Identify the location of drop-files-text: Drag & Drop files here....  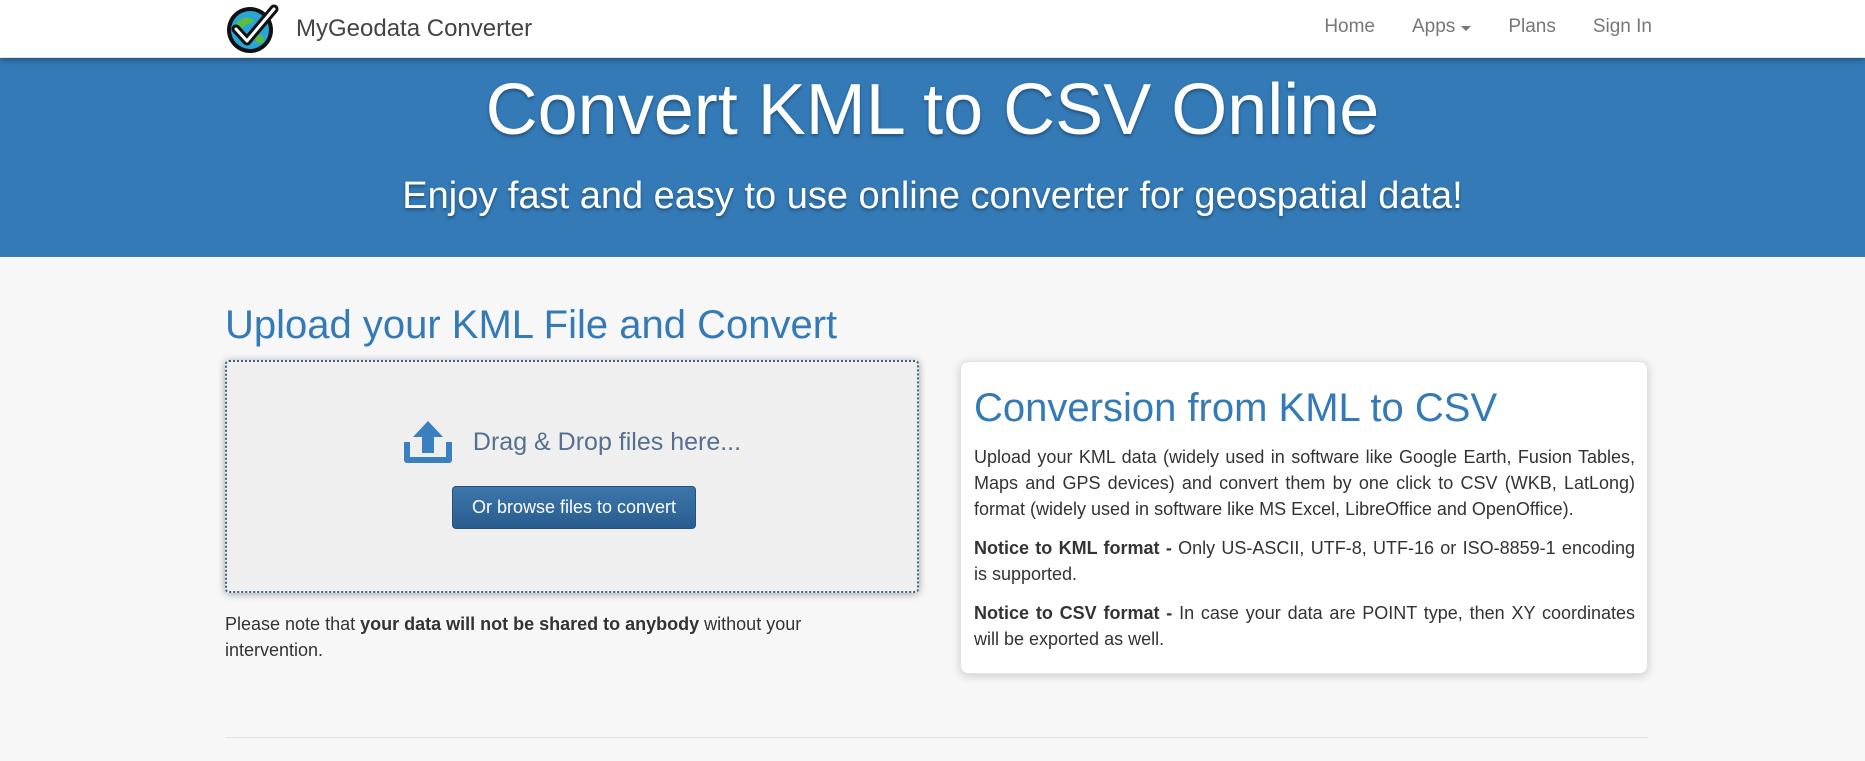
(607, 441).